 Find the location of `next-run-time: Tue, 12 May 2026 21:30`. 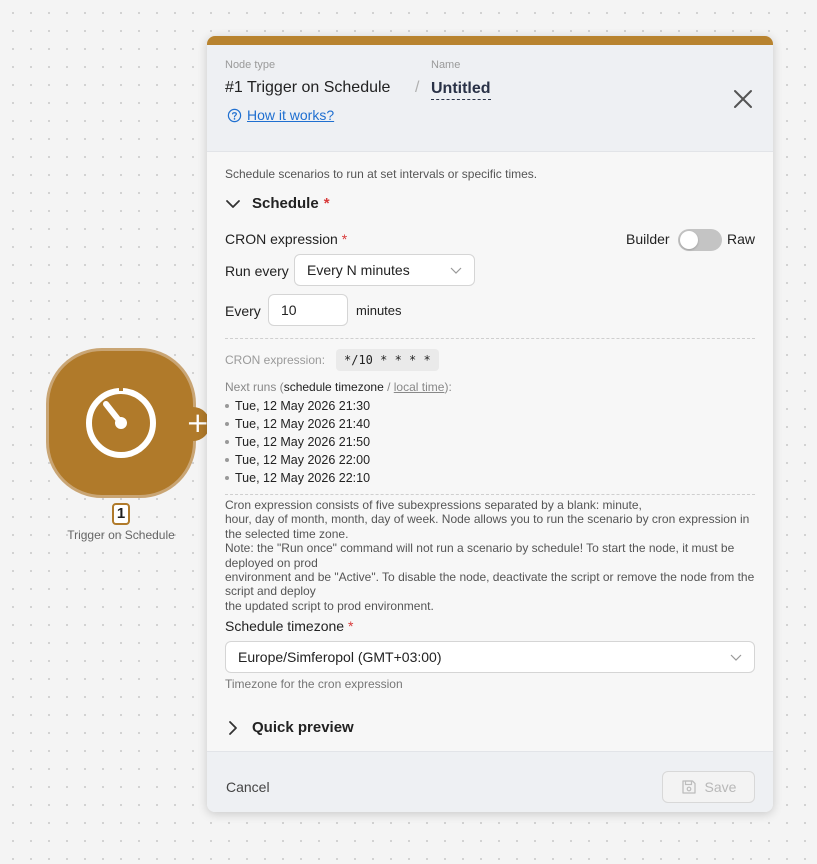

next-run-time: Tue, 12 May 2026 21:30 is located at coordinates (303, 406).